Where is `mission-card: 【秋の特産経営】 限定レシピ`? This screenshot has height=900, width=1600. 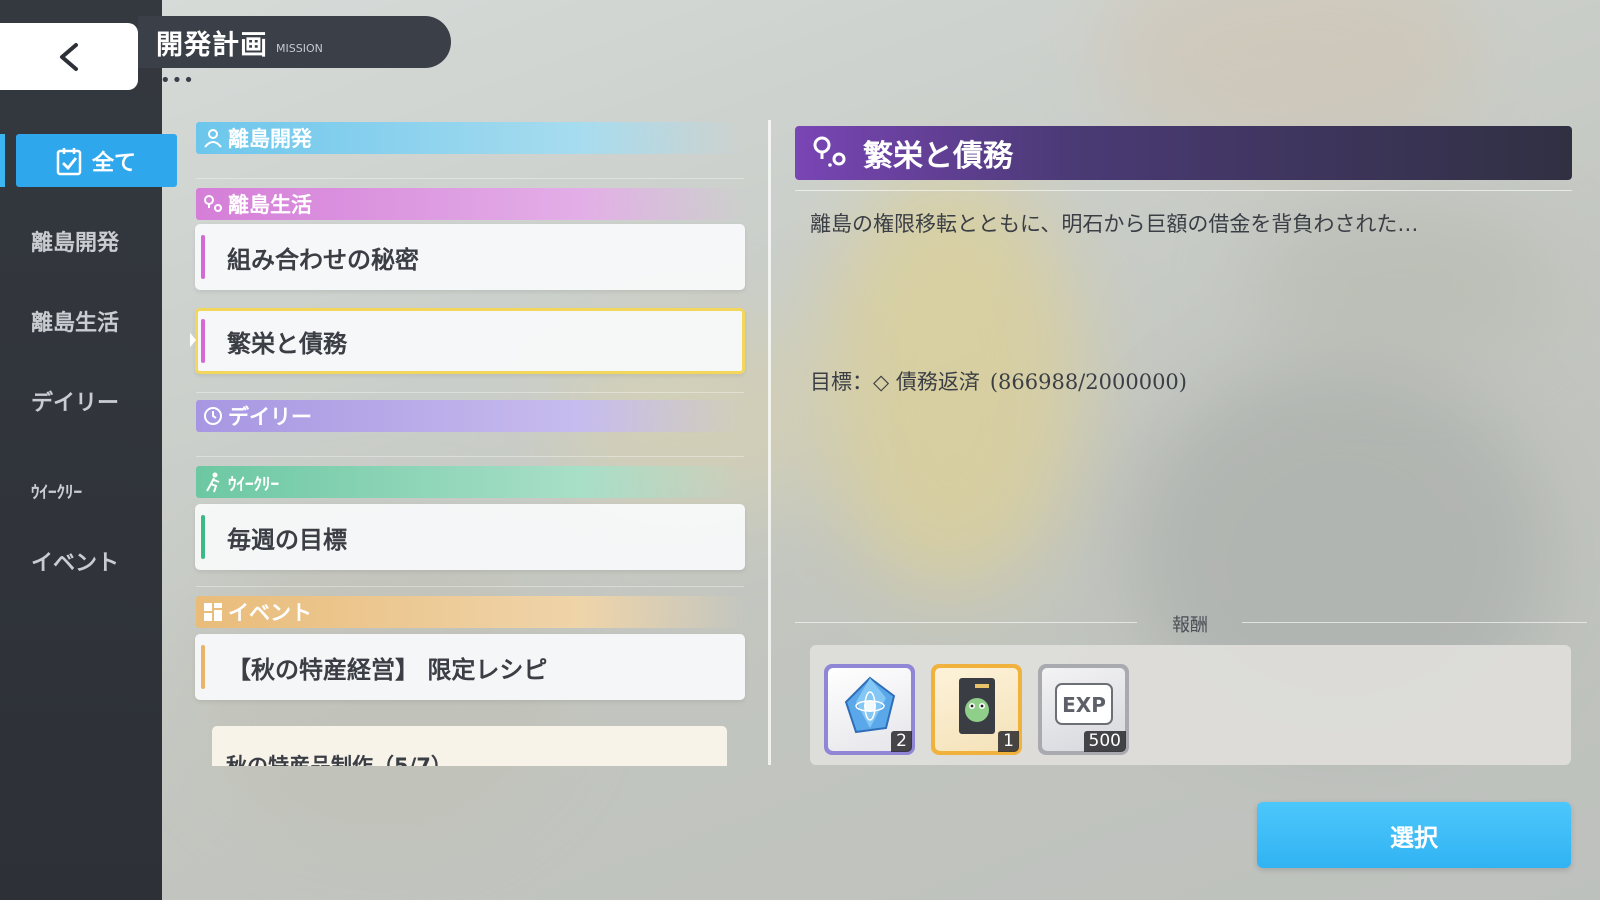 mission-card: 【秋の特産経営】 限定レシピ is located at coordinates (470, 667).